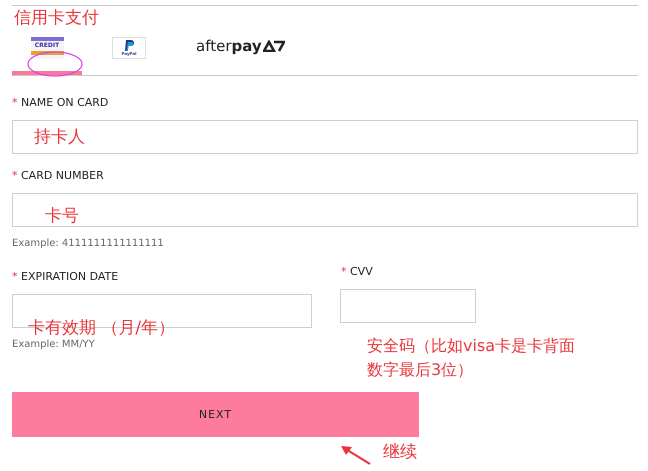  I want to click on annotation-text: 安全码（比如visa卡是卡背面 数字最后3位）, so click(471, 358).